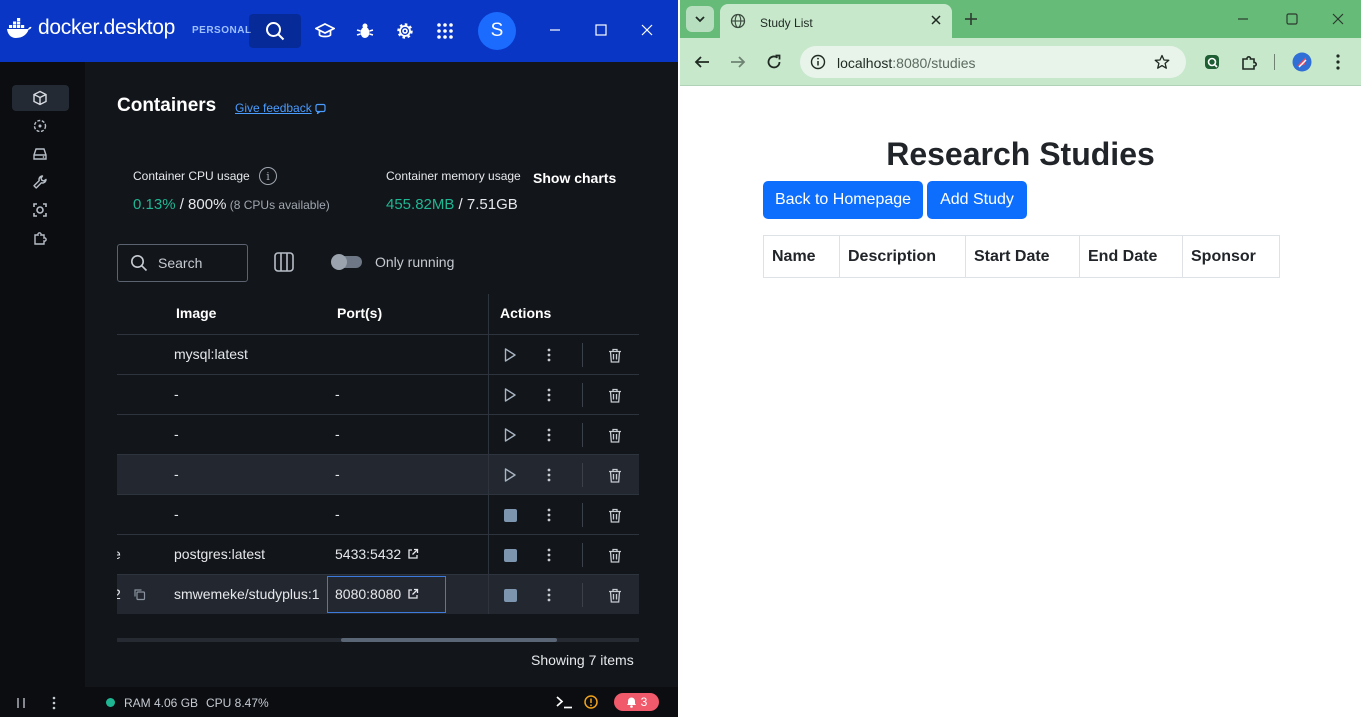 The image size is (1361, 717). What do you see at coordinates (497, 31) in the screenshot?
I see `account-avatar: S` at bounding box center [497, 31].